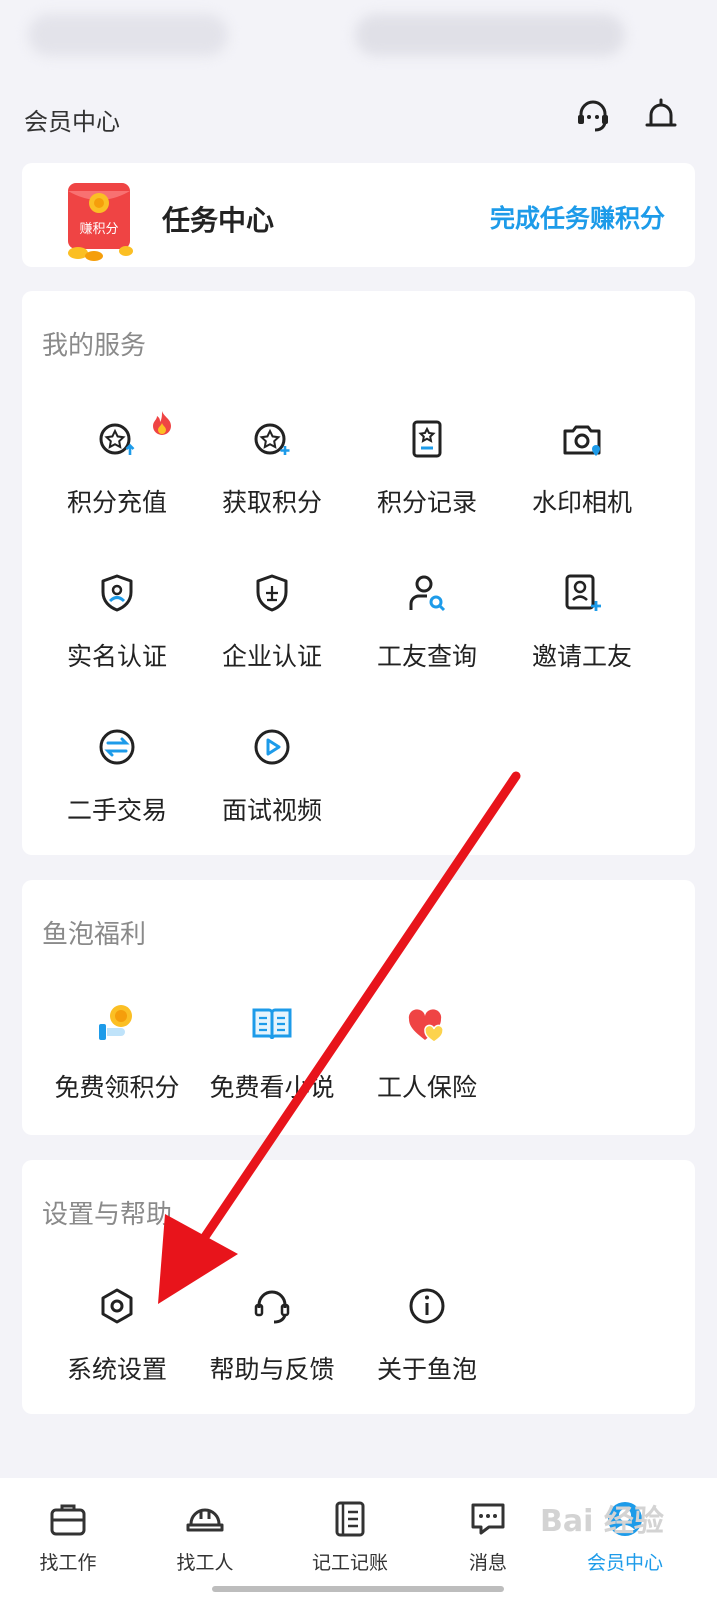 This screenshot has width=717, height=1600. I want to click on service-label: 二手交易, so click(116, 810).